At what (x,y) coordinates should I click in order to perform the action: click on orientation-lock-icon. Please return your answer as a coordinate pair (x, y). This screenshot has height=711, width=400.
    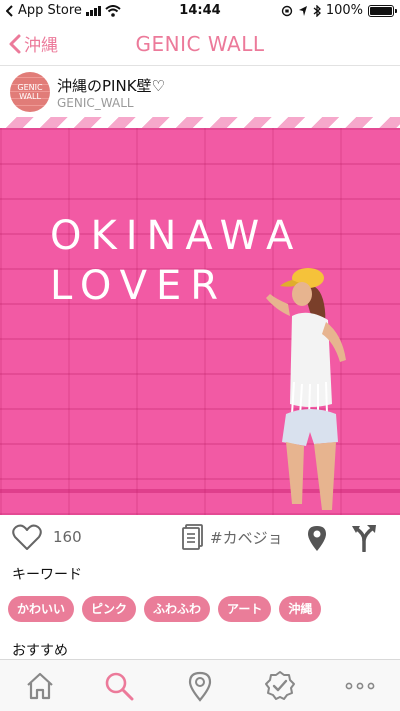
    Looking at the image, I should click on (287, 10).